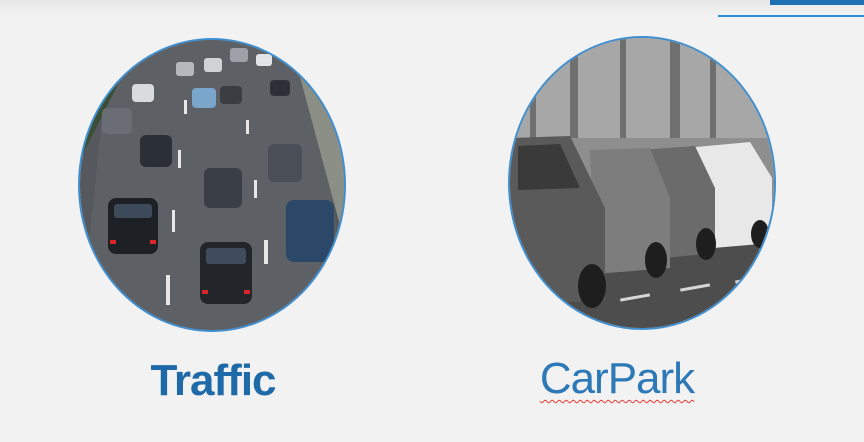 Image resolution: width=864 pixels, height=442 pixels. I want to click on top-bar, so click(432, 7).